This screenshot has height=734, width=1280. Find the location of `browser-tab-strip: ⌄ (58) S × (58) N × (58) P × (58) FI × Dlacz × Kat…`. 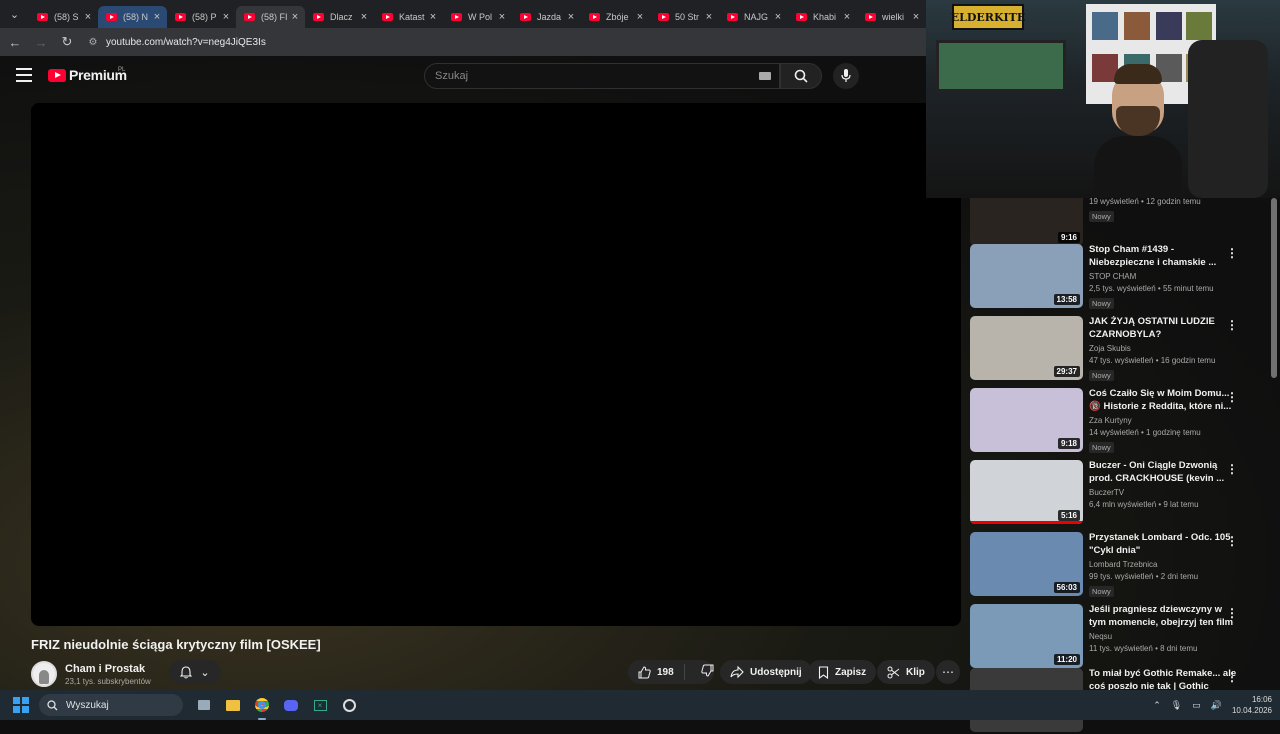

browser-tab-strip: ⌄ (58) S × (58) N × (58) P × (58) FI × Dlacz × Kat… is located at coordinates (463, 14).